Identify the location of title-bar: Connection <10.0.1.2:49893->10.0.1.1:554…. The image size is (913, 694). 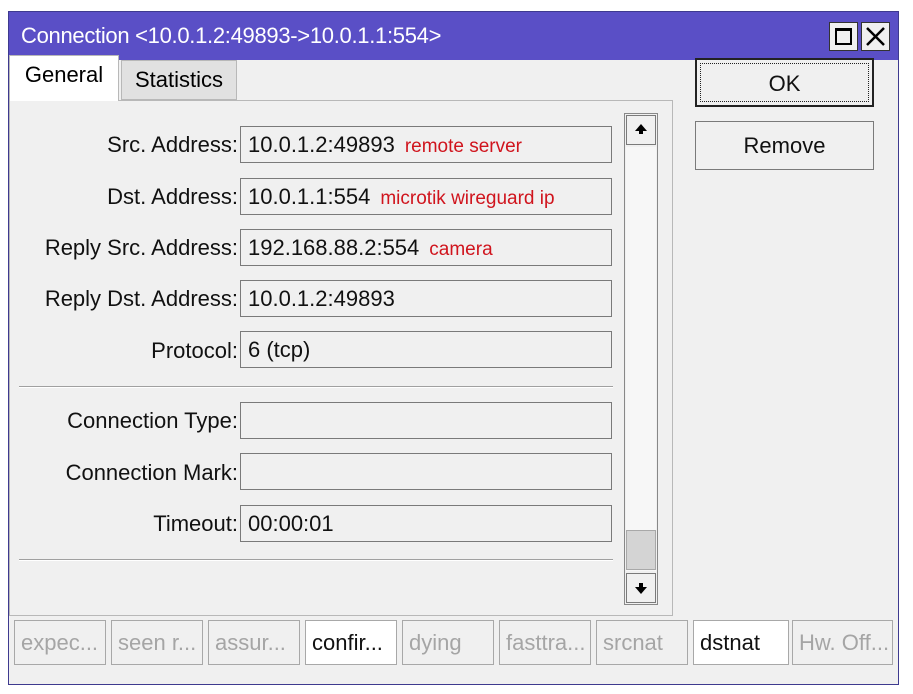
(453, 36).